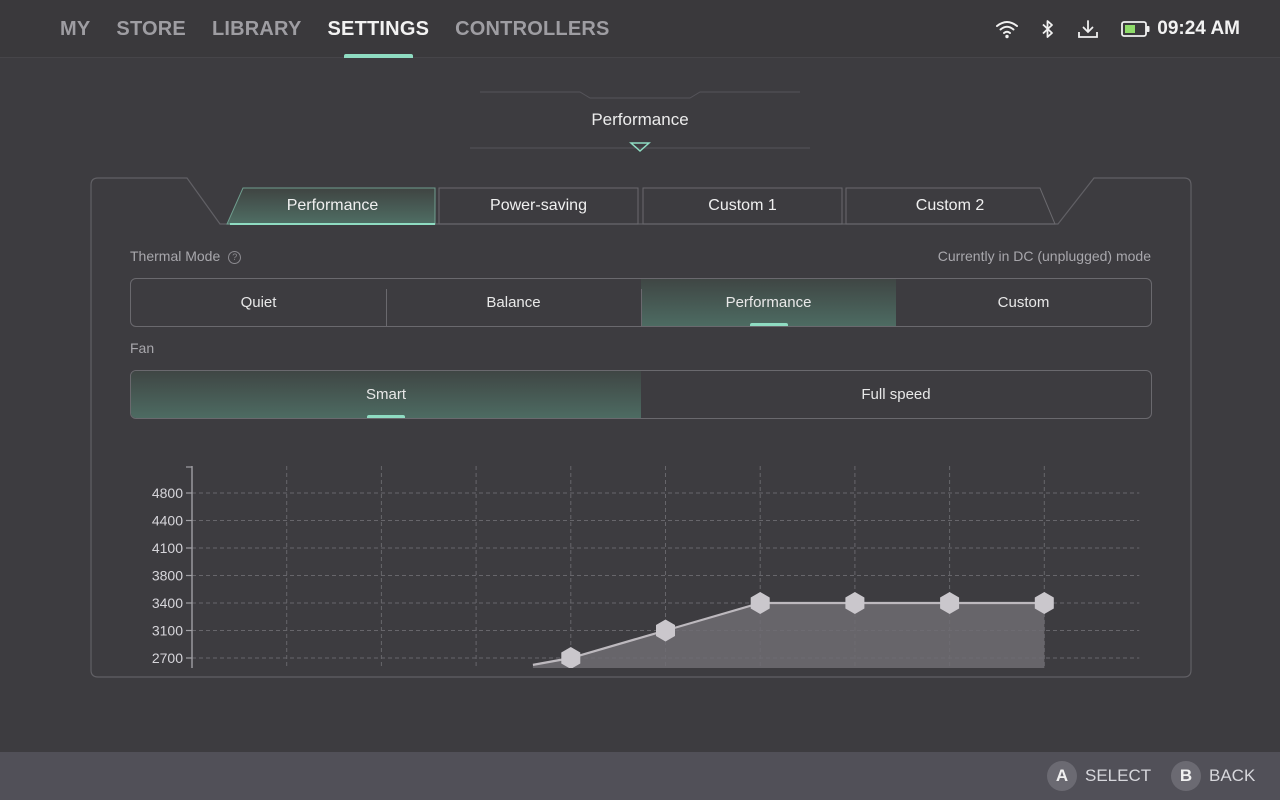 Image resolution: width=1280 pixels, height=800 pixels. What do you see at coordinates (513, 302) in the screenshot?
I see `thermal-balance: Balance` at bounding box center [513, 302].